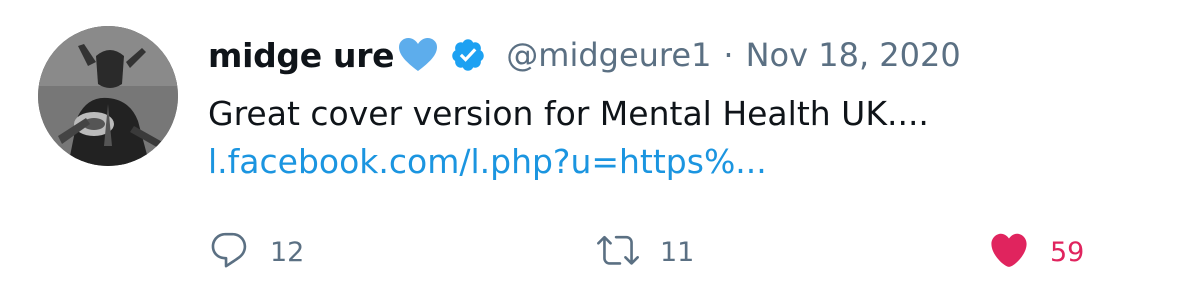 The height and width of the screenshot is (288, 1200). I want to click on avatar-photo, so click(108, 96).